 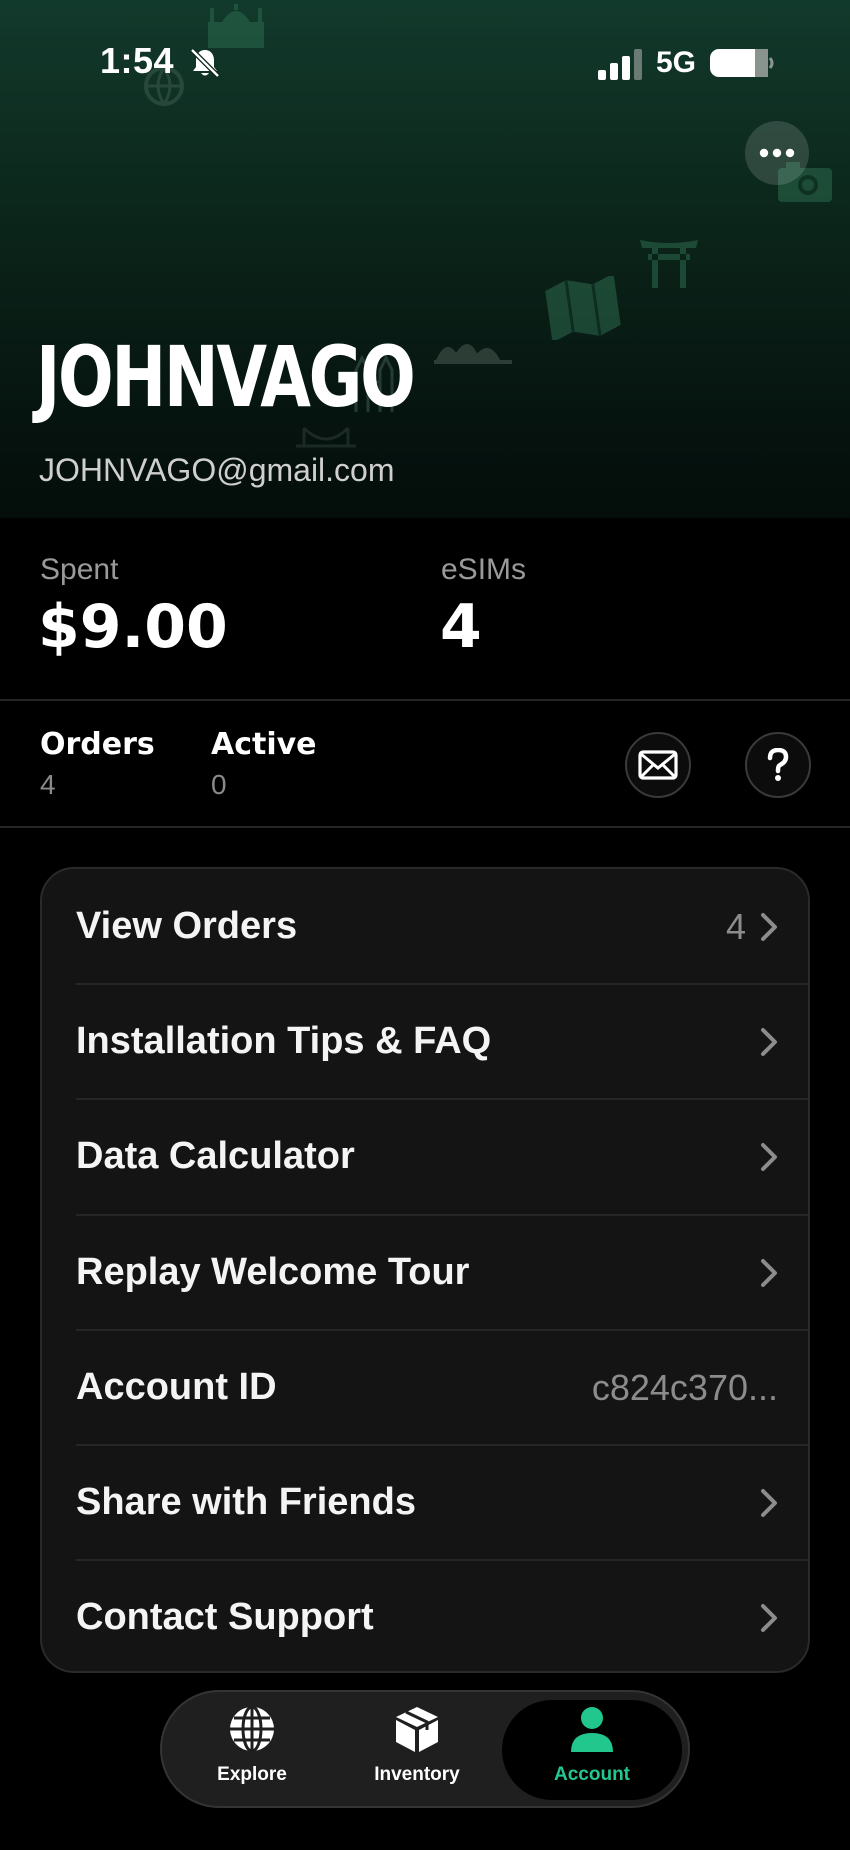 I want to click on menu-item-data-calculator: Data Calculator, so click(x=425, y=1156).